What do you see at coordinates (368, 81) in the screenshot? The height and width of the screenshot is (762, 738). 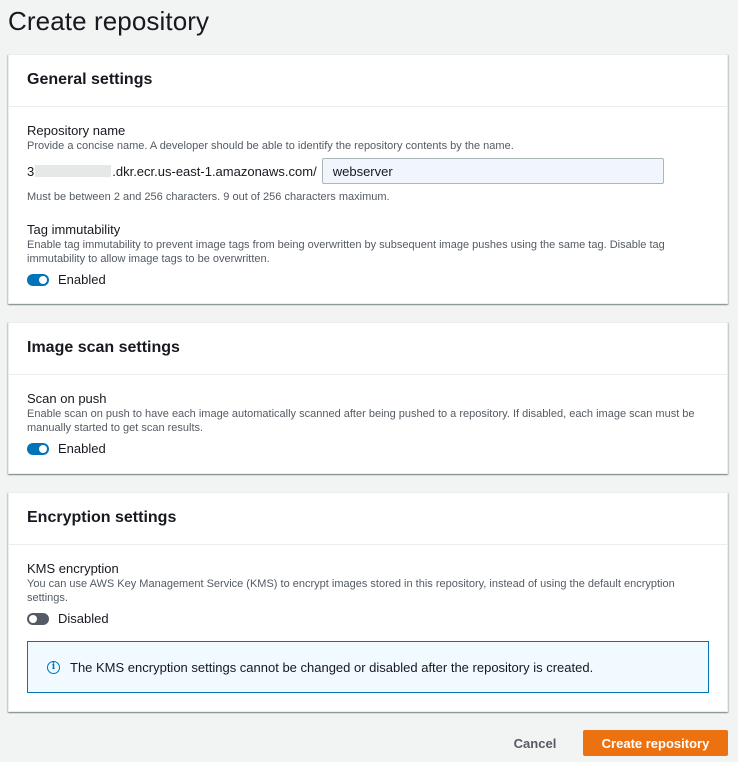 I see `general-settings-header: General settings` at bounding box center [368, 81].